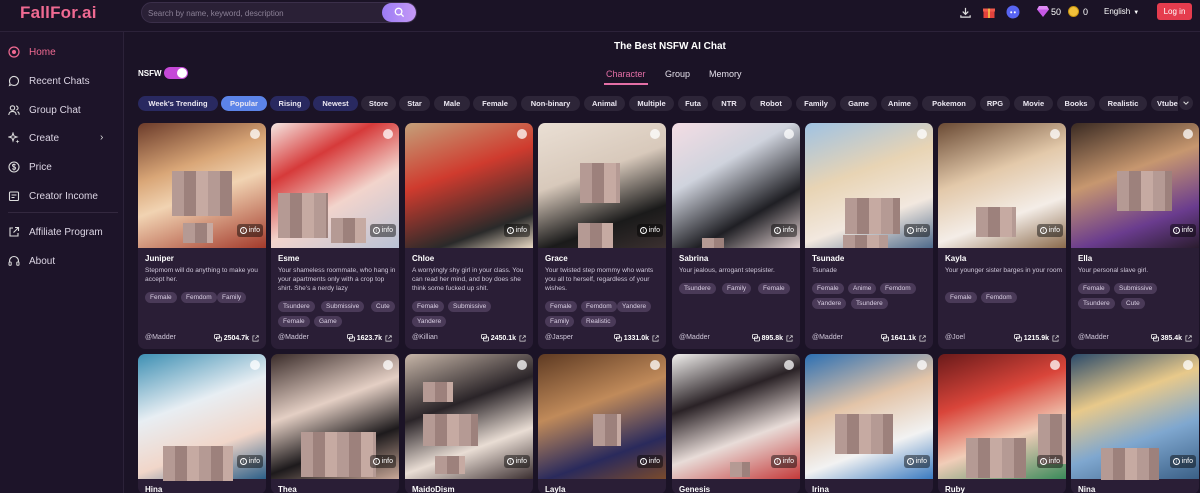 This screenshot has height=493, width=1200. I want to click on chip-male: Male, so click(452, 103).